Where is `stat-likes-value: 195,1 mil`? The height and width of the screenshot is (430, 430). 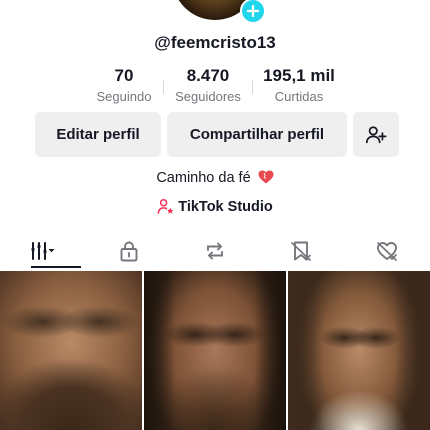 stat-likes-value: 195,1 mil is located at coordinates (299, 75).